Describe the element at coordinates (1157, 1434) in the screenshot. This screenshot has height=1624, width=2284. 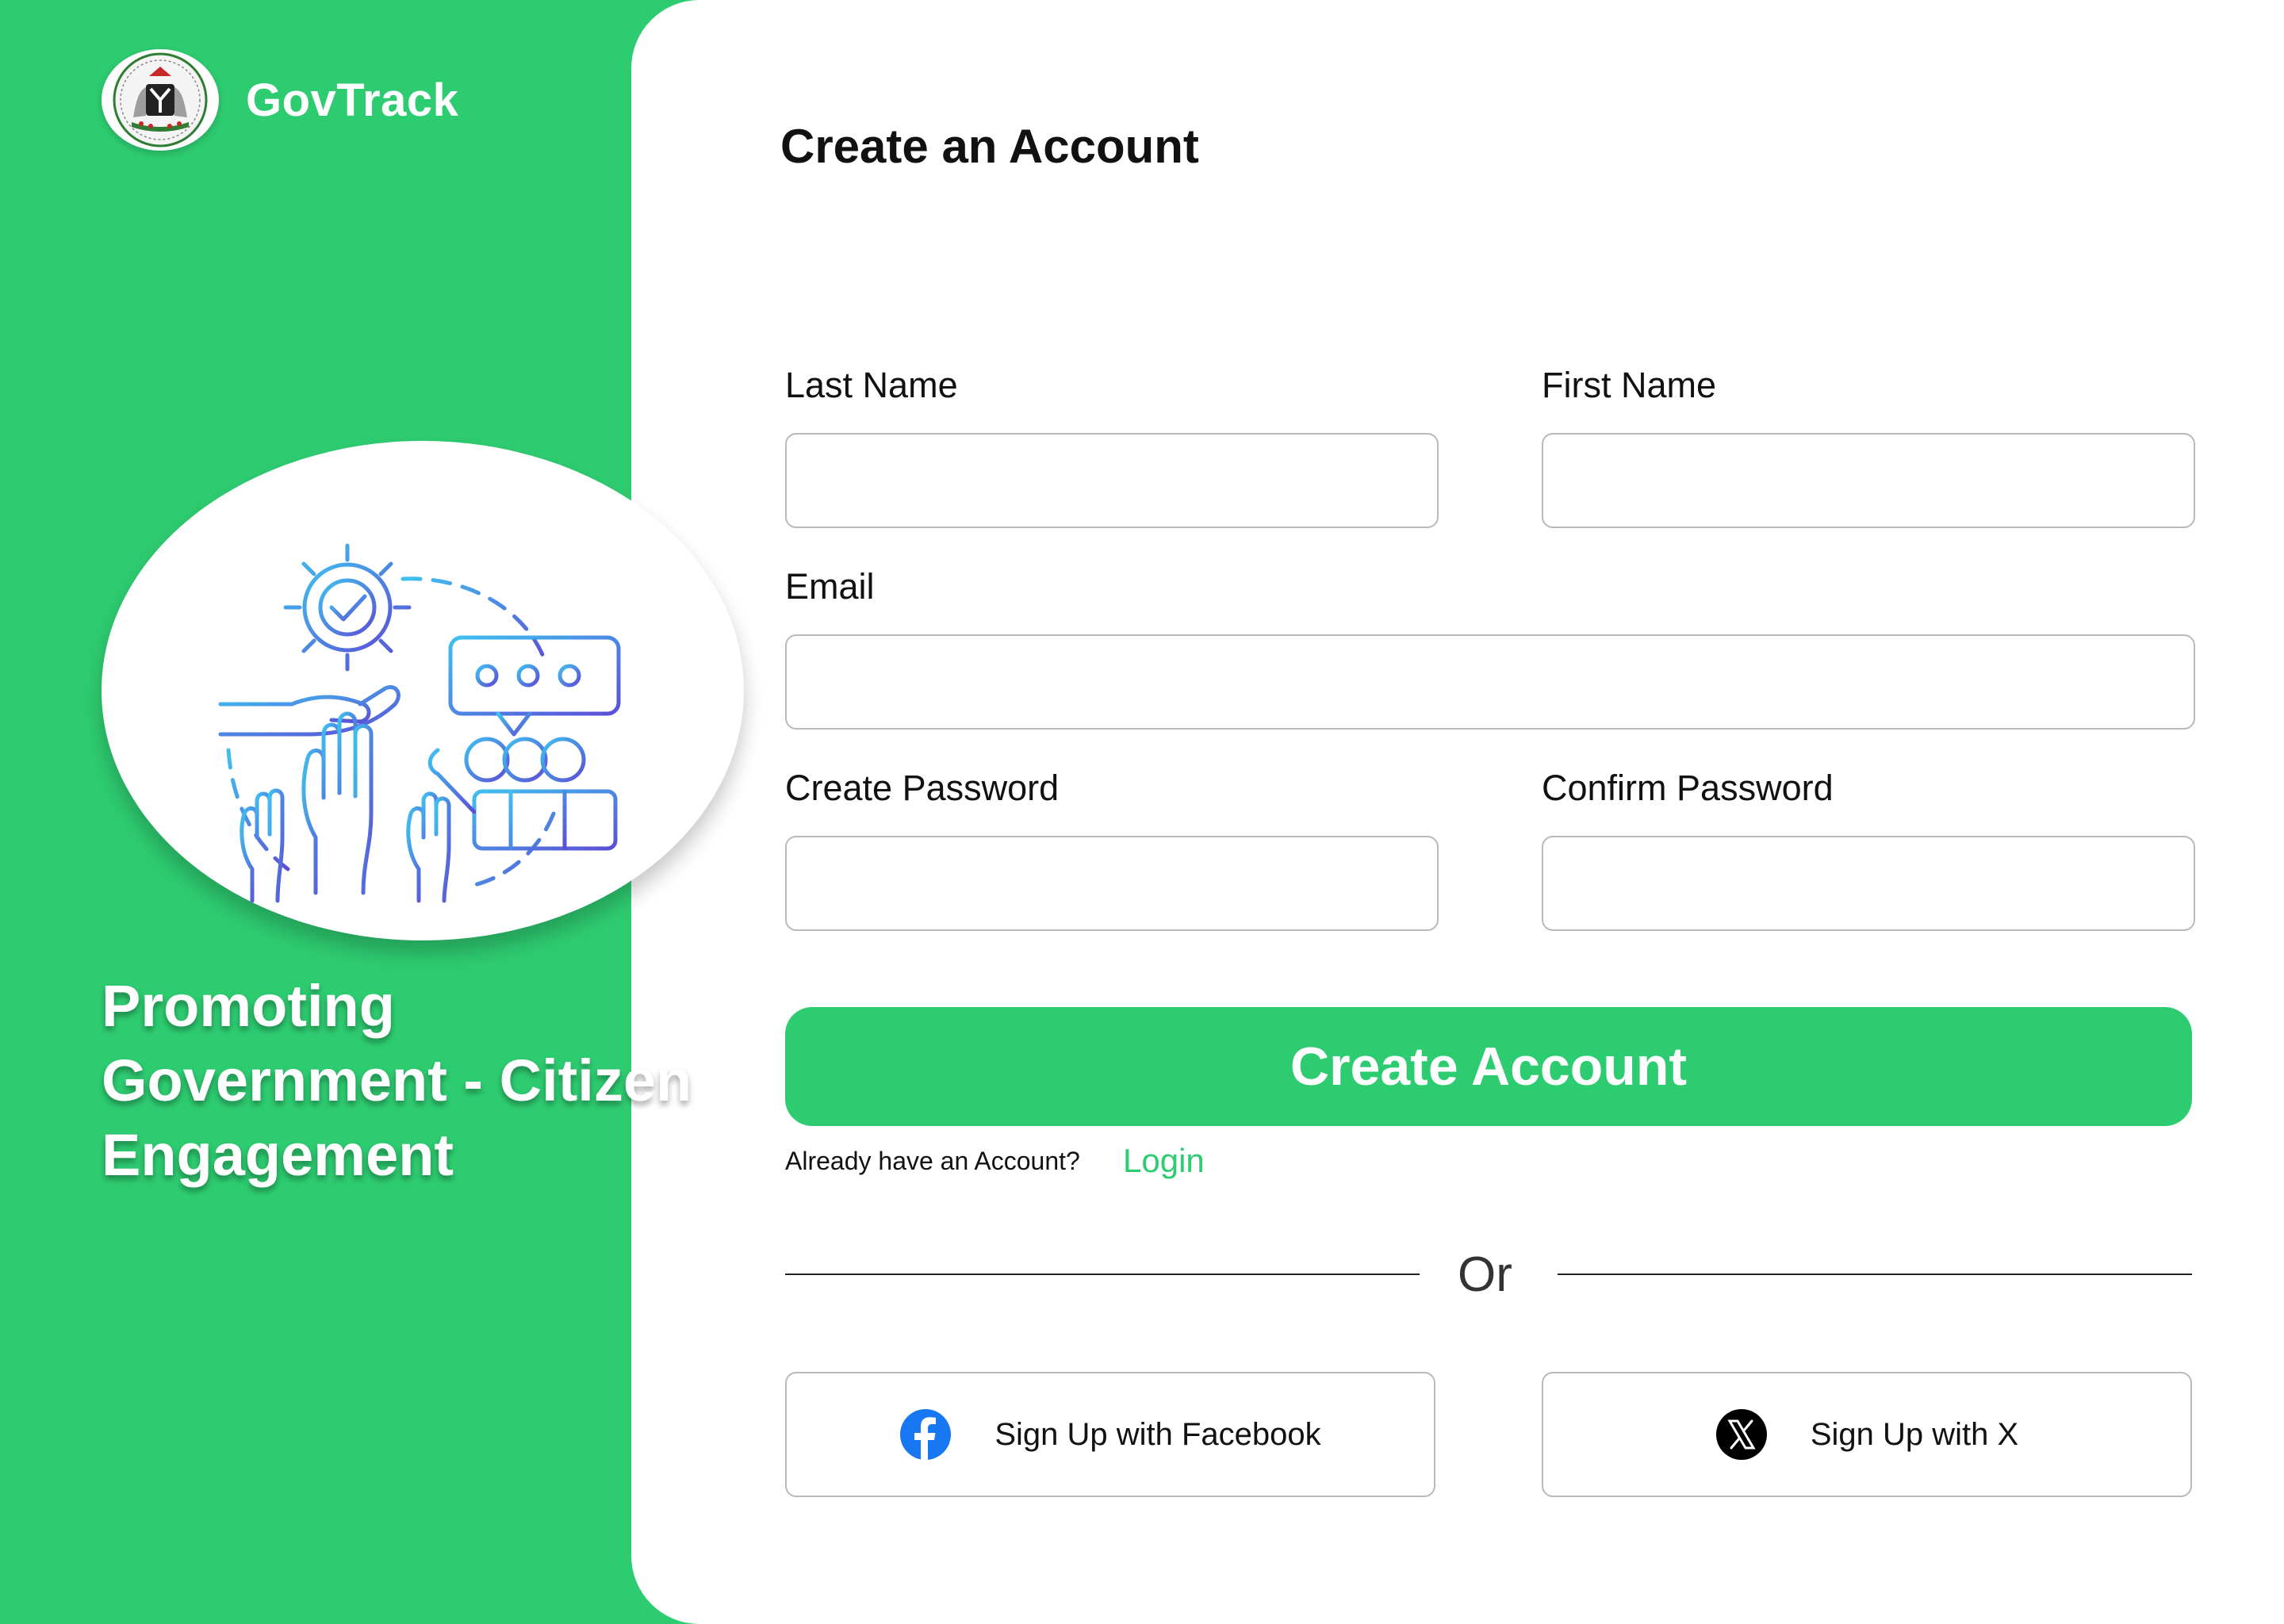
I see `facebook-signup-label: Sign Up with Facebook` at that location.